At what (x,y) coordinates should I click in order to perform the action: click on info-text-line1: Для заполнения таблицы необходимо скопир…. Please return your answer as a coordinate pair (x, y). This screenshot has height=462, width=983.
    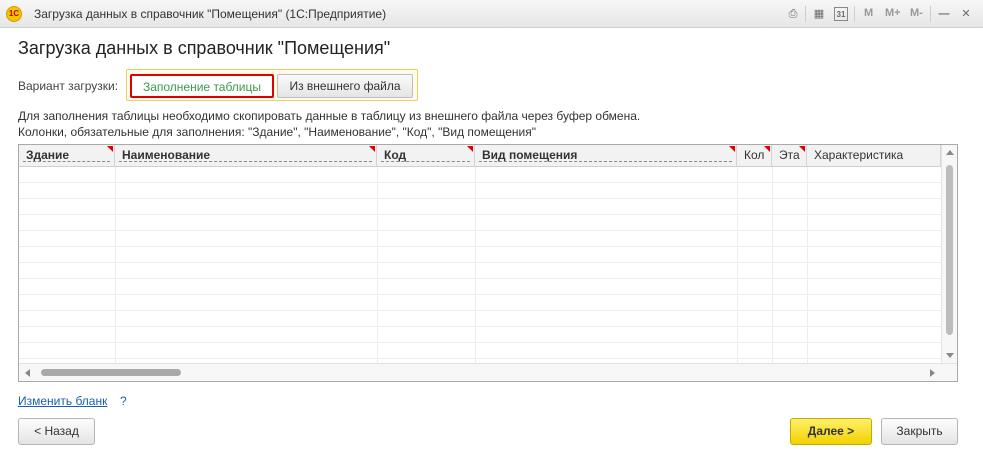
    Looking at the image, I should click on (329, 116).